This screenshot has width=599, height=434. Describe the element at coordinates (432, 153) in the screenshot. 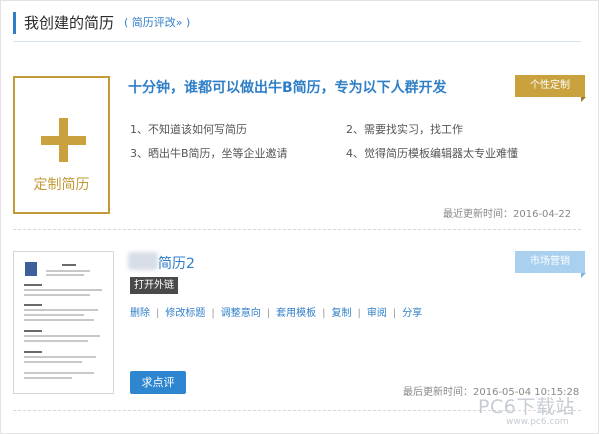

I see `feature-item: 4、觉得简历模板编辑器太专业难懂` at that location.